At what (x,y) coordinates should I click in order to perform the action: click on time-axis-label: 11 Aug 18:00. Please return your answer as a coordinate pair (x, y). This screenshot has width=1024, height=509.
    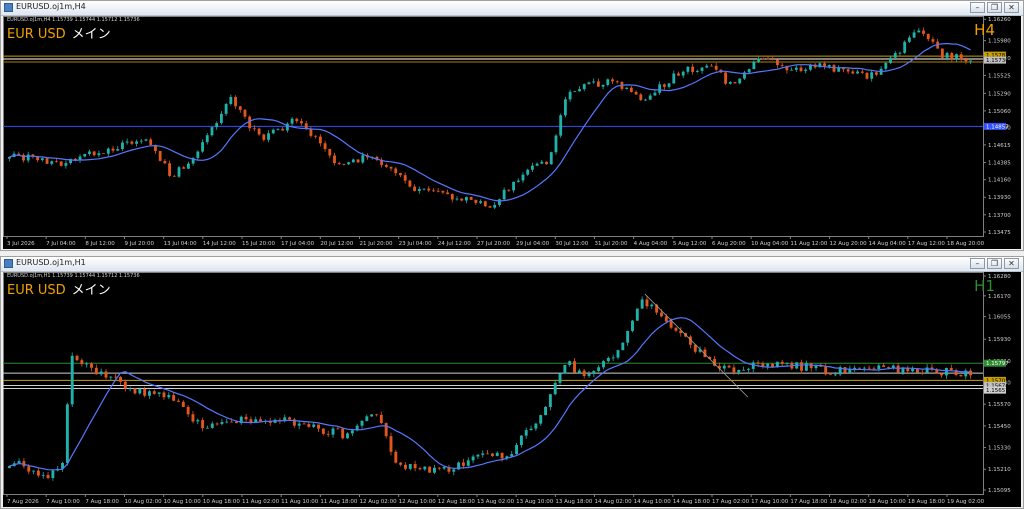
    Looking at the image, I should click on (339, 502).